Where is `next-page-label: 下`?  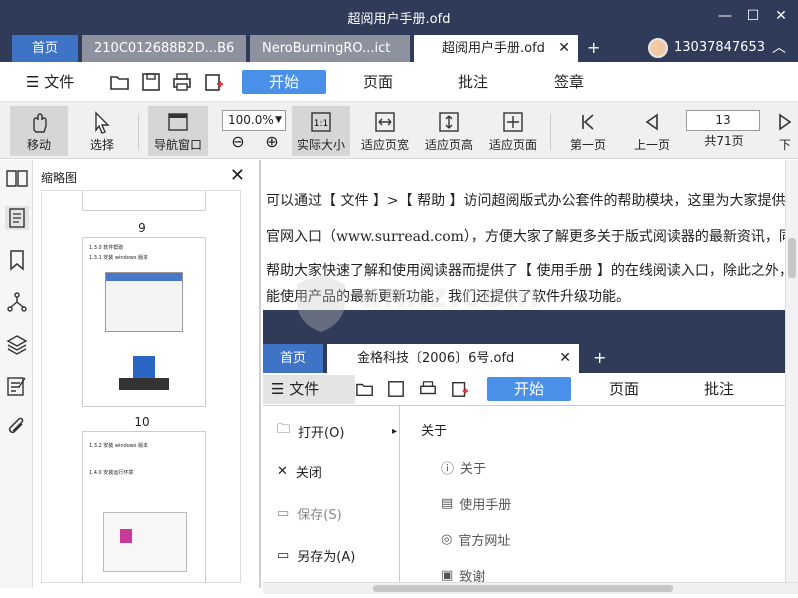 next-page-label: 下 is located at coordinates (784, 145).